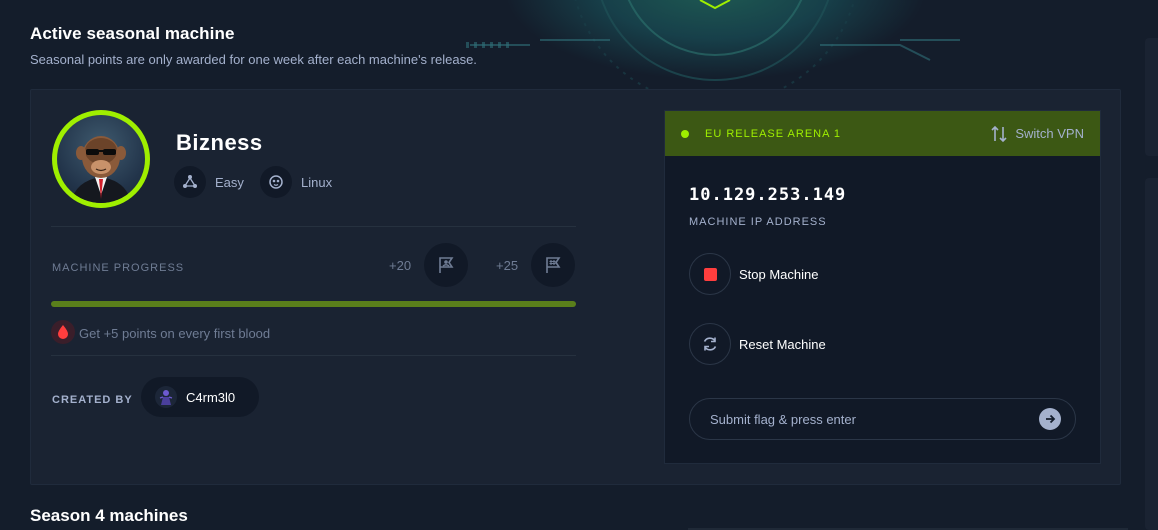  What do you see at coordinates (276, 182) in the screenshot?
I see `linux-icon` at bounding box center [276, 182].